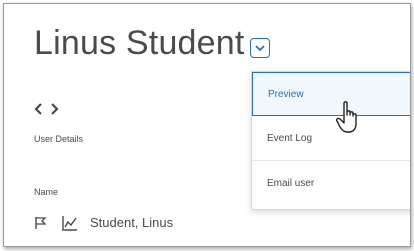 Image resolution: width=414 pixels, height=251 pixels. Describe the element at coordinates (331, 184) in the screenshot. I see `menu-item-email-user: Email user` at that location.